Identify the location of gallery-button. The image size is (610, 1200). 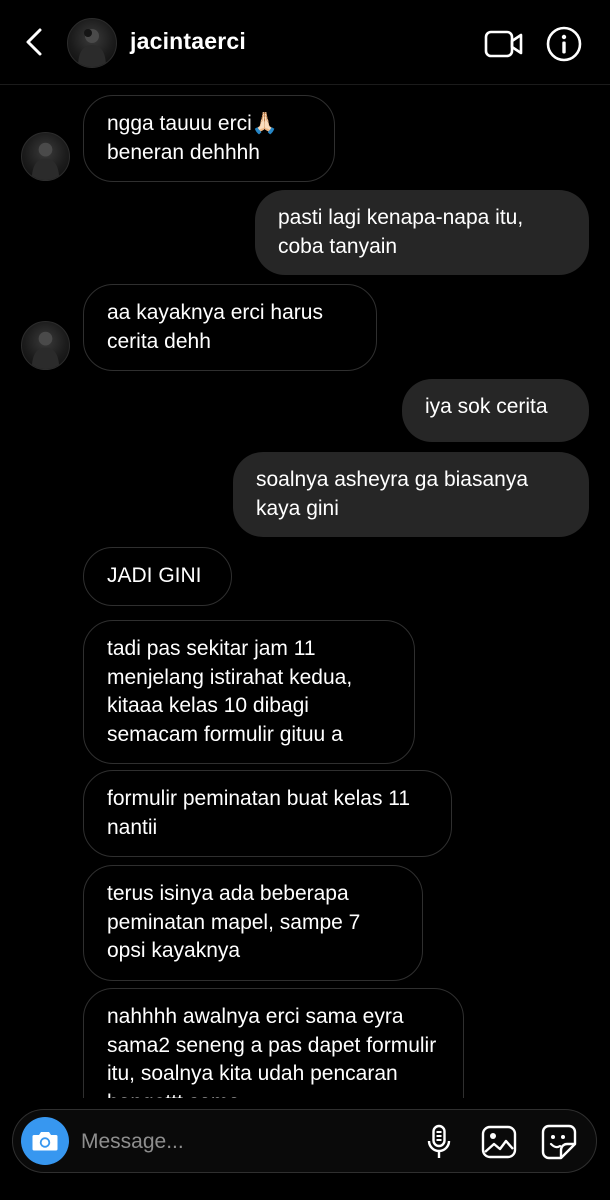
(499, 1142).